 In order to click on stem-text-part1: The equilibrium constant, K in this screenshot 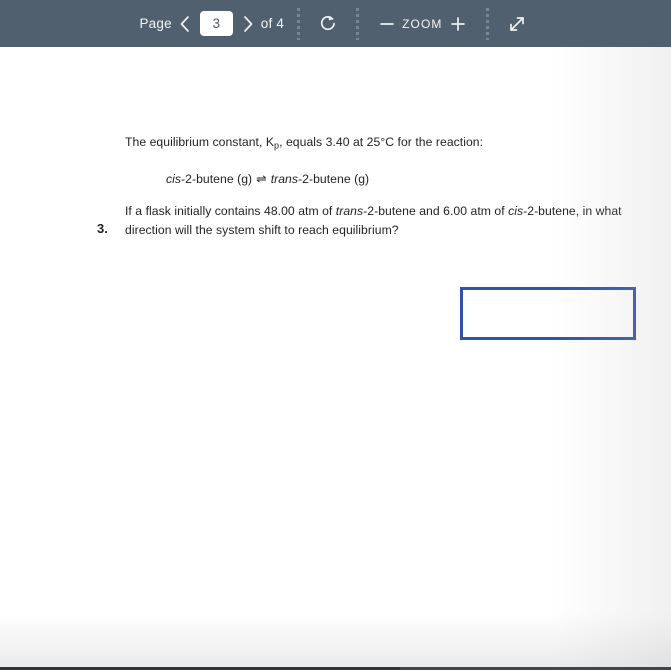, I will do `click(200, 142)`.